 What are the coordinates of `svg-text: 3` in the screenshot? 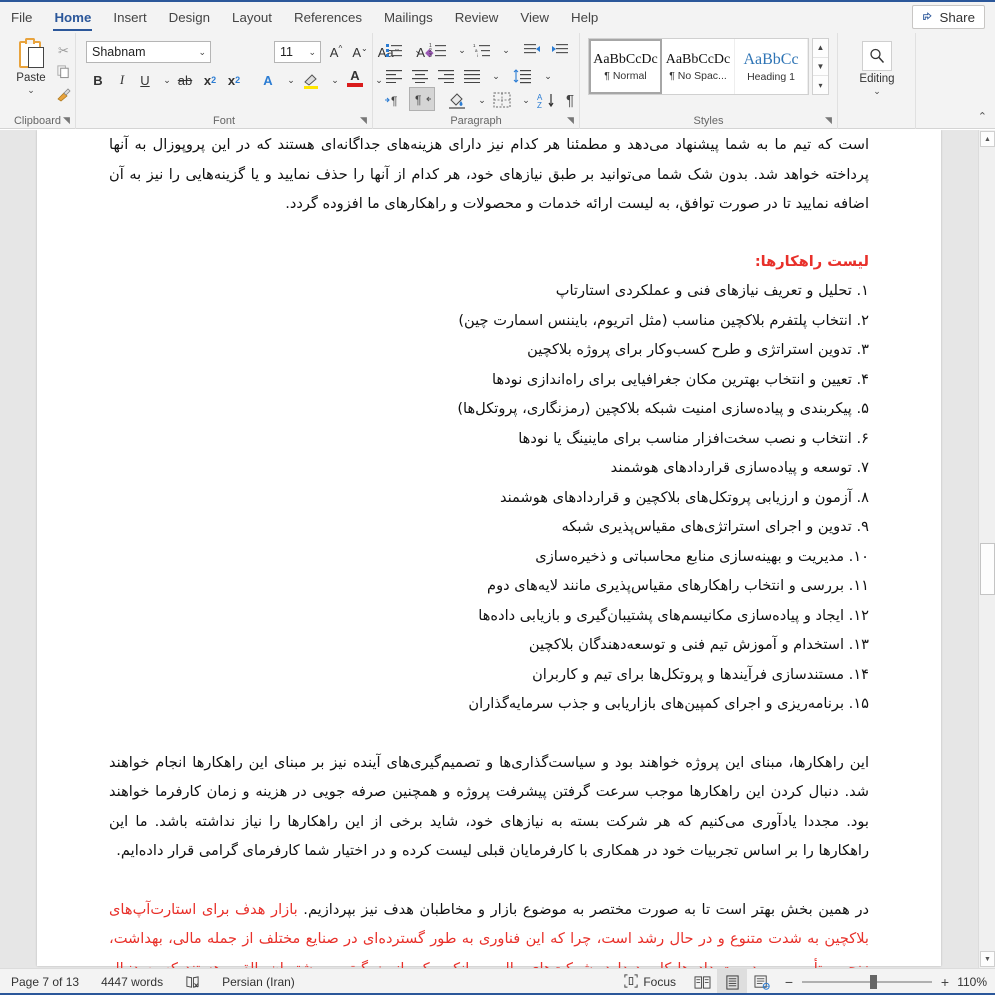 It's located at (430, 55).